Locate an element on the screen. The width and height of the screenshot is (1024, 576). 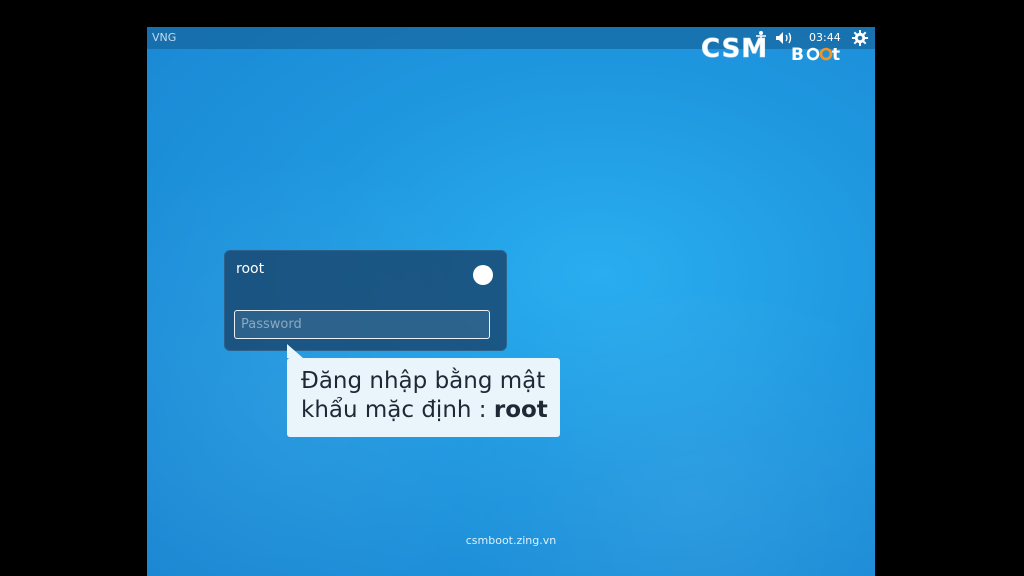
hint-callout: Đăng nhập bằng mật khẩu mặc định : root is located at coordinates (423, 390).